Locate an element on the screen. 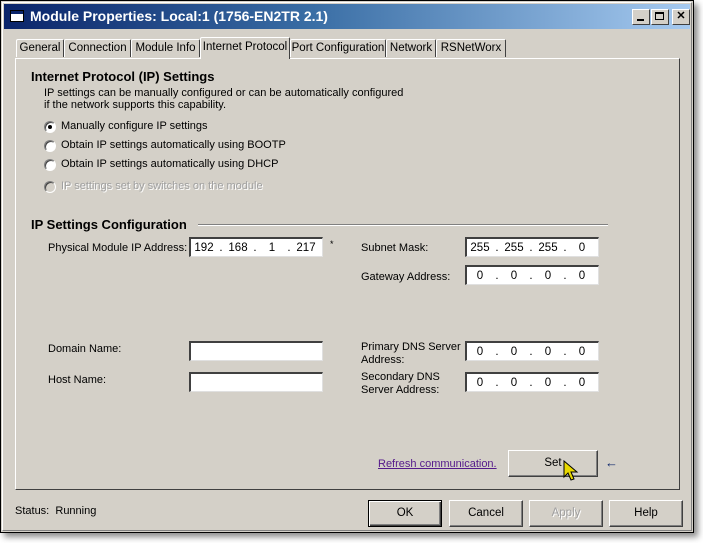 This screenshot has width=703, height=543. tab-connection: Connection is located at coordinates (97, 48).